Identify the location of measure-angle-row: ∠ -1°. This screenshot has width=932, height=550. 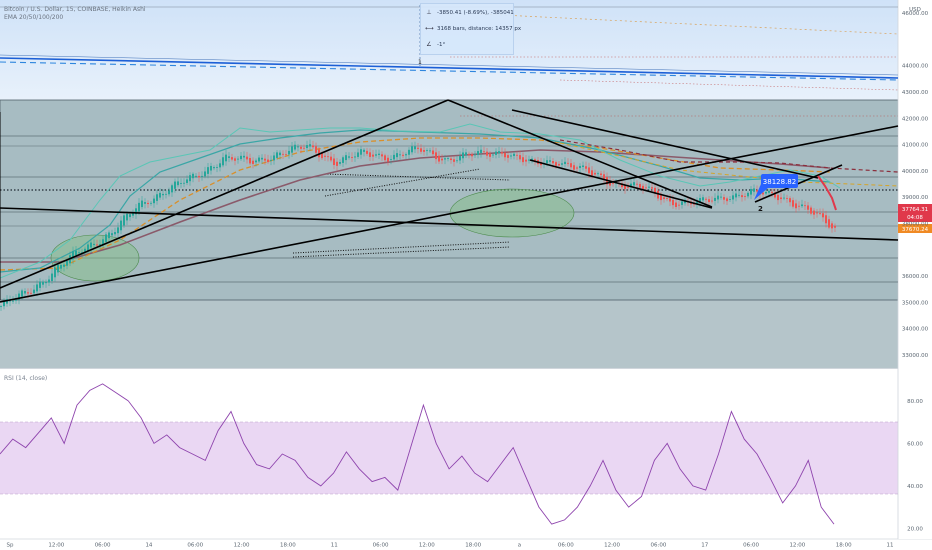
(435, 44).